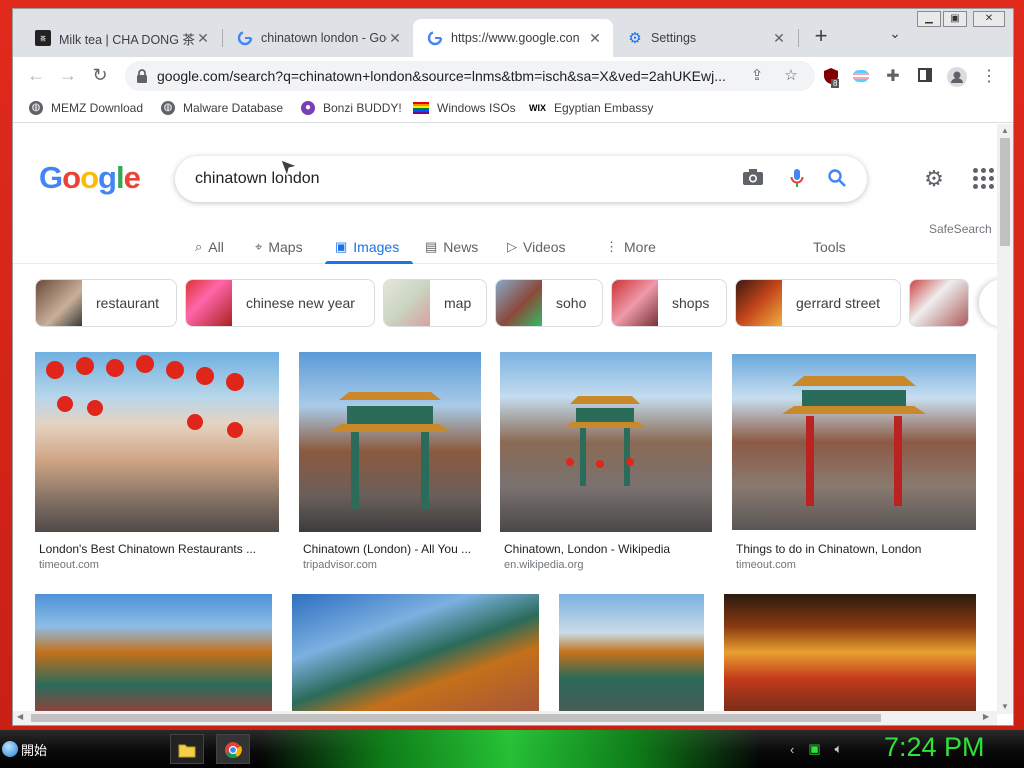  I want to click on chrome-icon, so click(233, 750).